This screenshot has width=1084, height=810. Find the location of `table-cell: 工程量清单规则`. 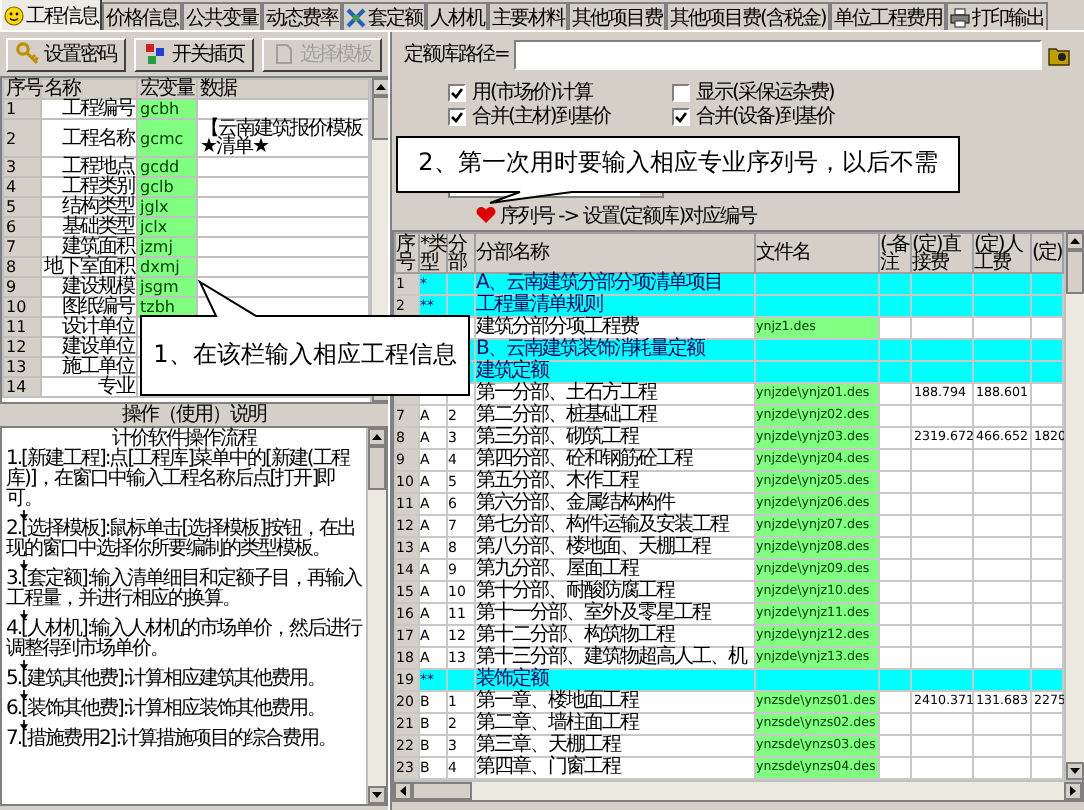

table-cell: 工程量清单规则 is located at coordinates (615, 306).